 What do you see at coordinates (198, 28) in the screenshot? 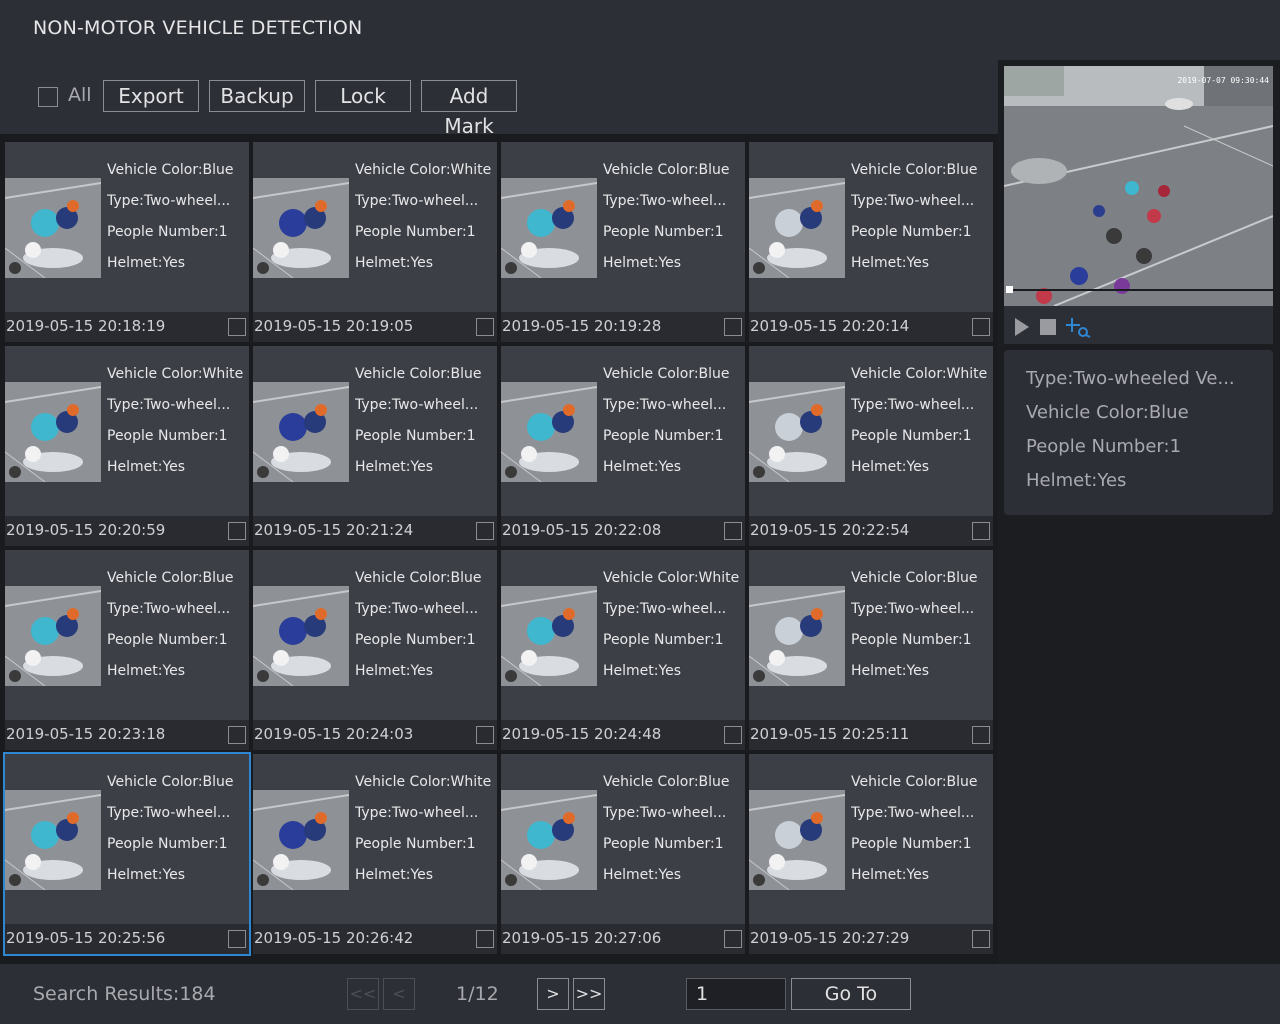
I see `page-title: NON-MOTOR VEHICLE DETECTION` at bounding box center [198, 28].